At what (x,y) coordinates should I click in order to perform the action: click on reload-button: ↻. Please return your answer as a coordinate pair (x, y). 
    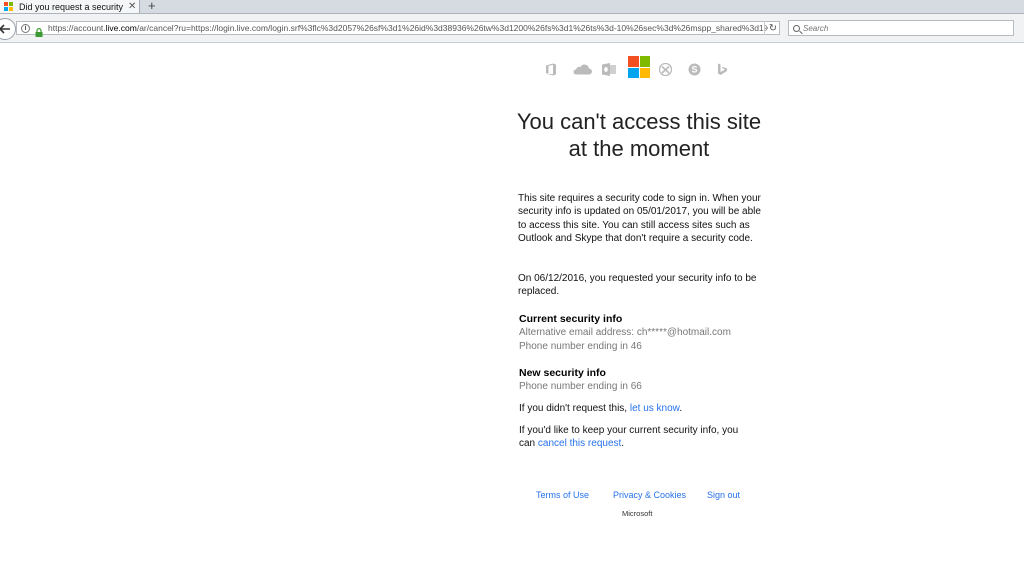
    Looking at the image, I should click on (772, 28).